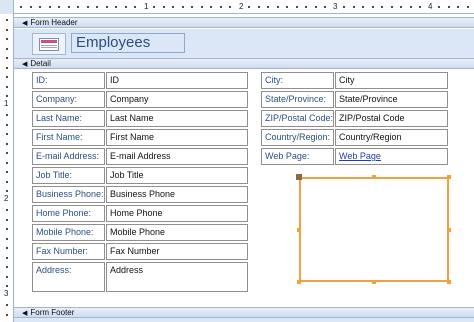 Image resolution: width=474 pixels, height=322 pixels. What do you see at coordinates (68, 213) in the screenshot?
I see `left-field-label: Home Phone:` at bounding box center [68, 213].